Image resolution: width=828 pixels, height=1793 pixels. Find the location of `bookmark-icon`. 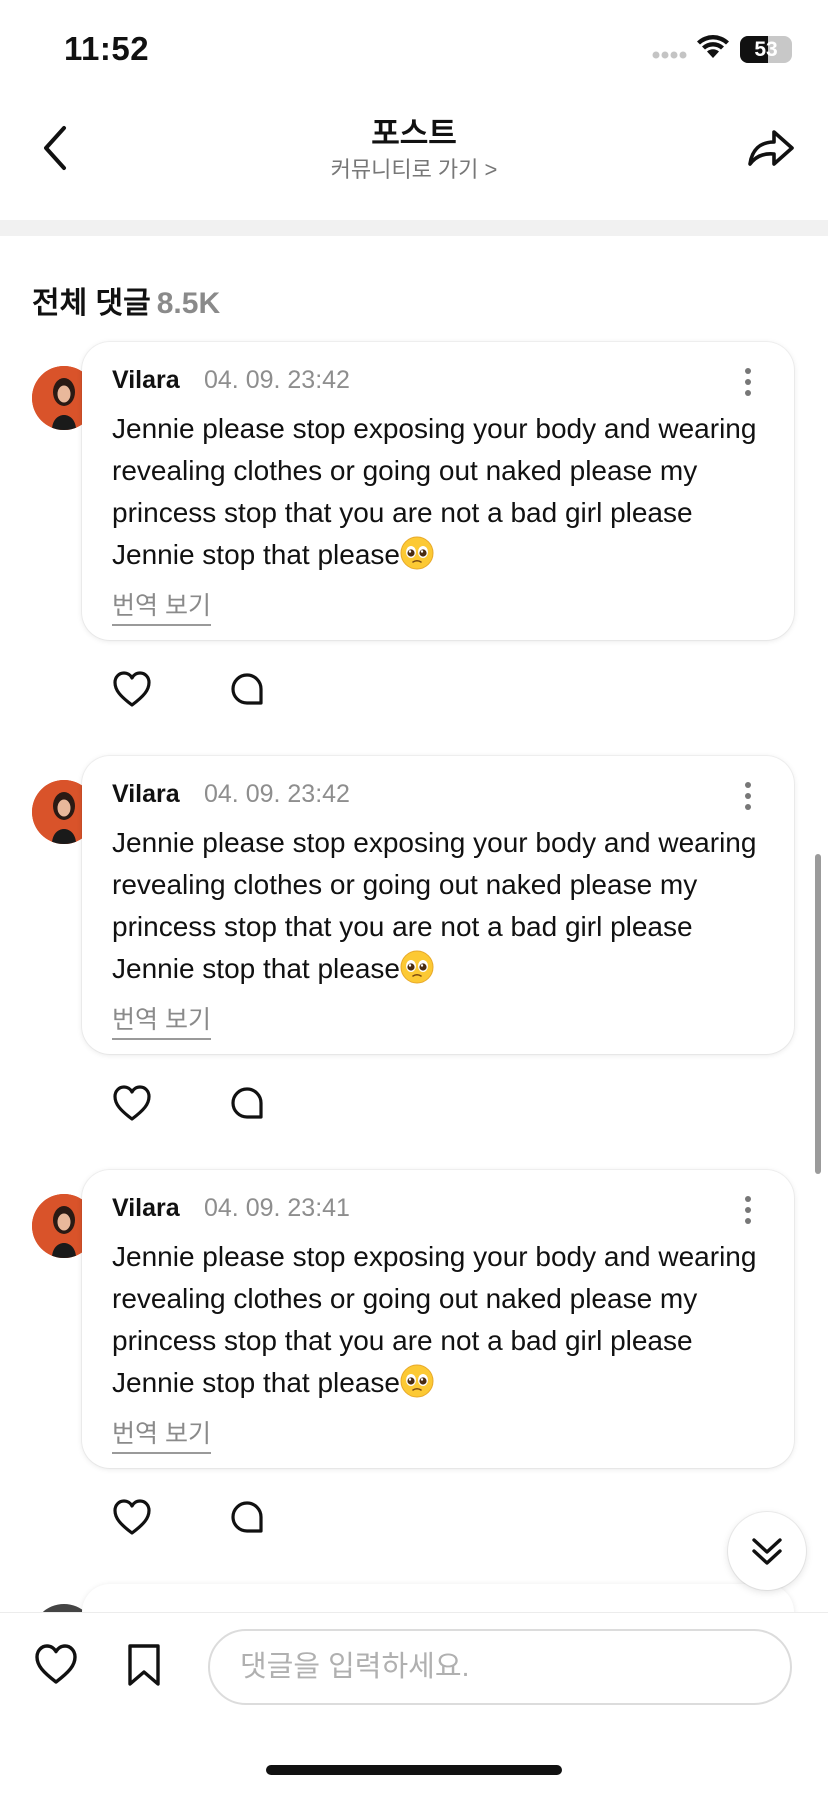

bookmark-icon is located at coordinates (144, 1665).